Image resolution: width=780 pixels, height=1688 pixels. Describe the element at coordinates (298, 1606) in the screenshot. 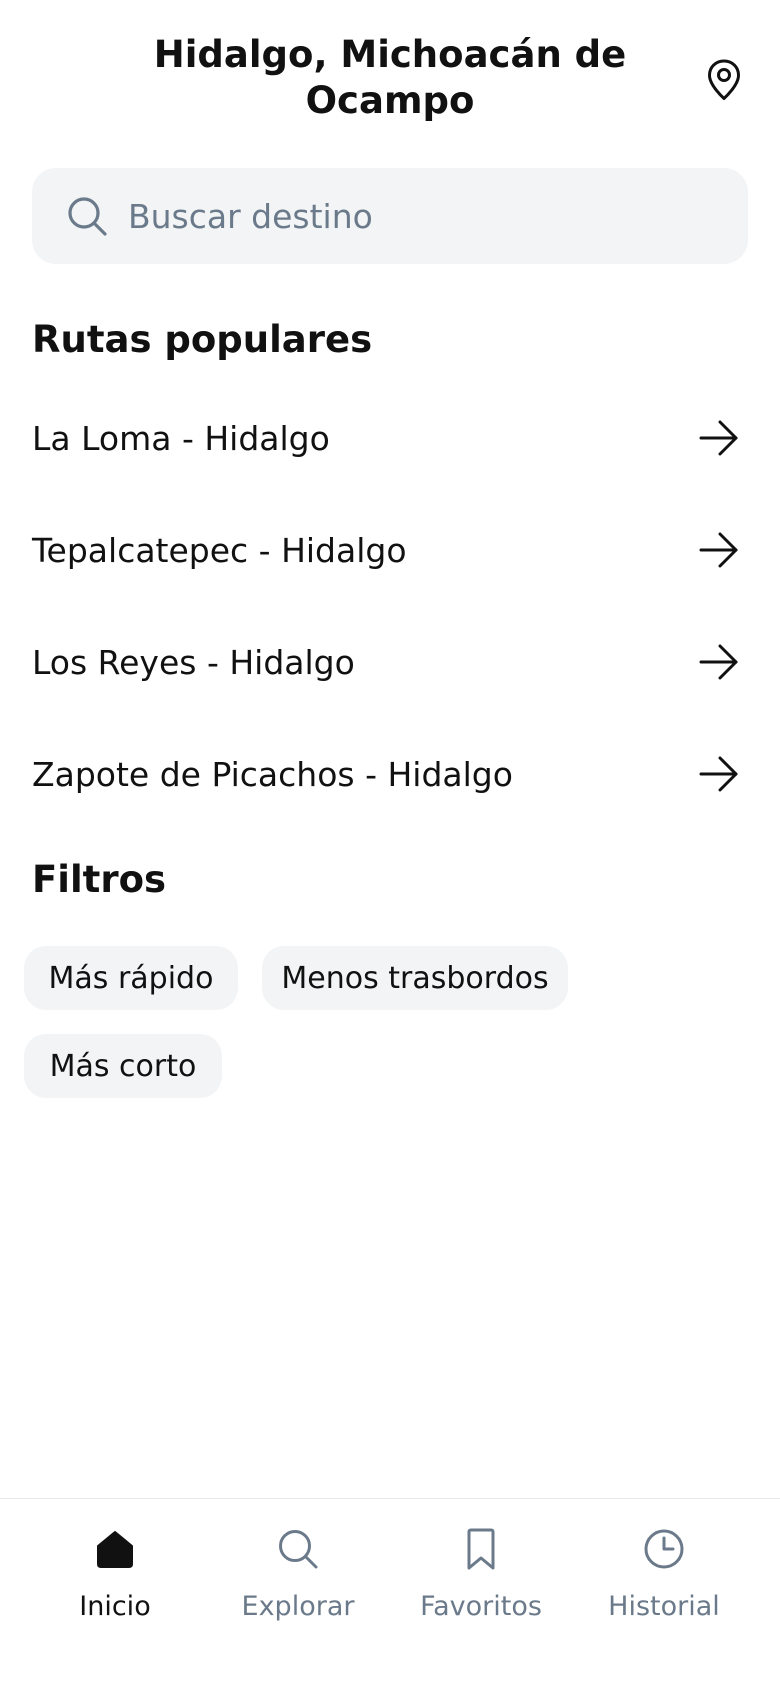

I see `nav-label-explore: Explorar` at that location.